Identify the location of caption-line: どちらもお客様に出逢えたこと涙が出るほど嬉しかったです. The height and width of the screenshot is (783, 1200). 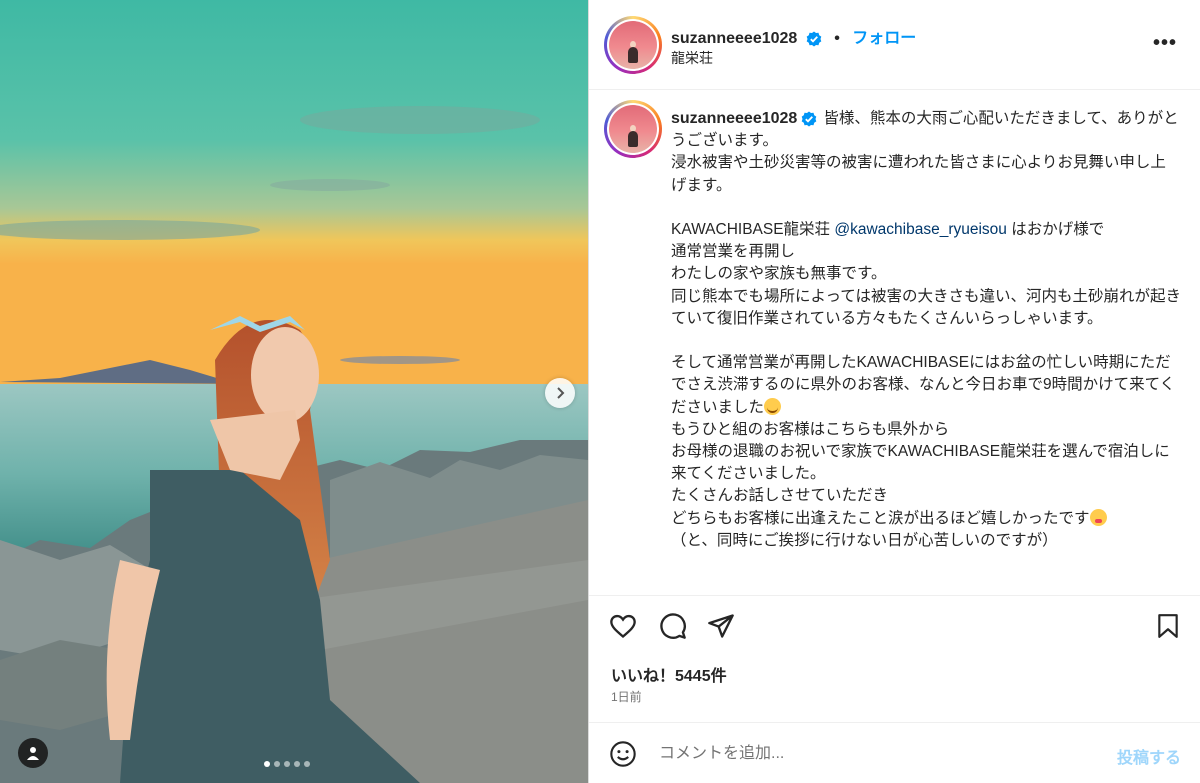
(880, 518).